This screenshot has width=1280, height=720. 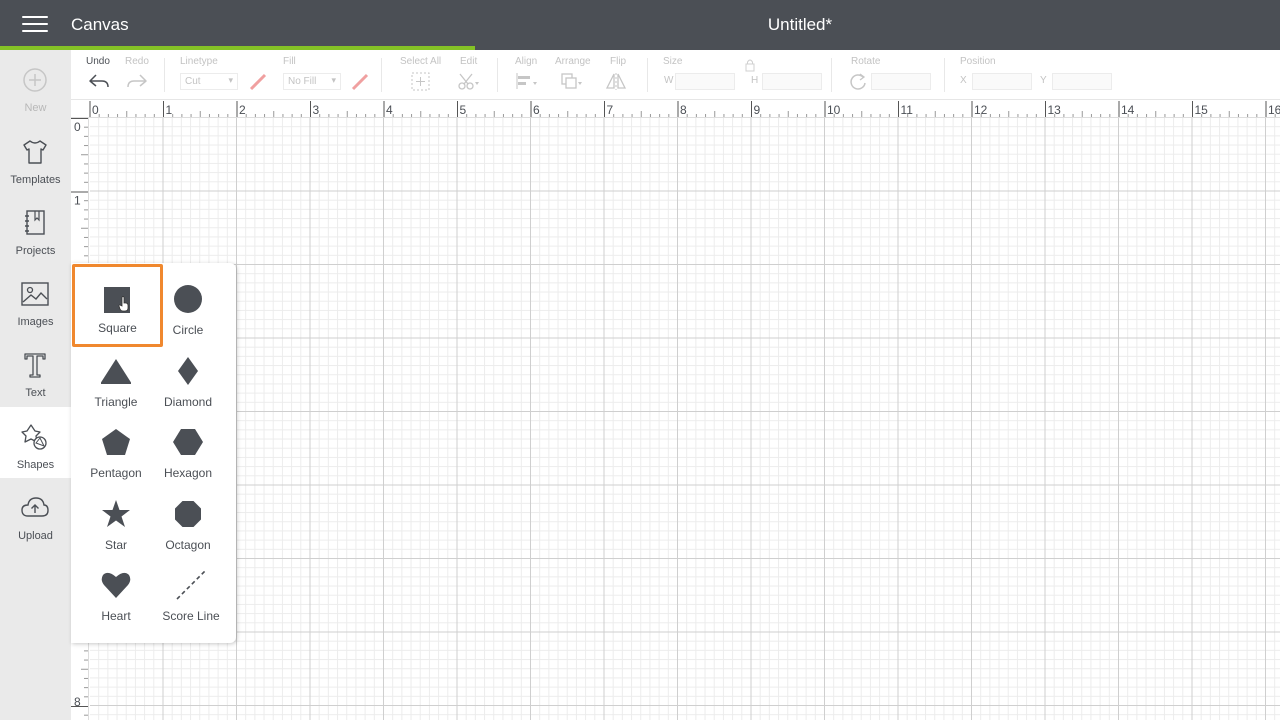 What do you see at coordinates (800, 24) in the screenshot?
I see `document-title: Untitled*` at bounding box center [800, 24].